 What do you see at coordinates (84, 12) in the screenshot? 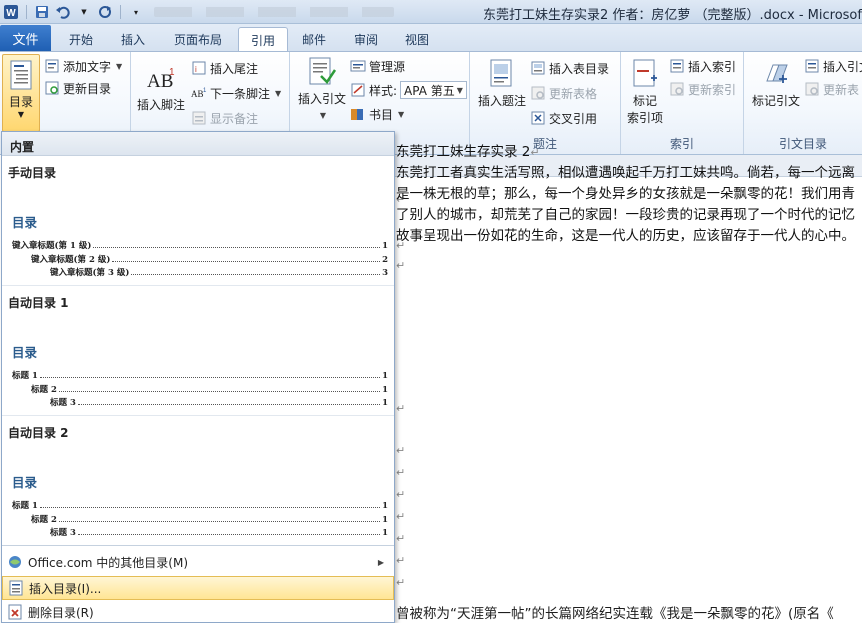
I see `undo-dropdown-icon: ▼` at bounding box center [84, 12].